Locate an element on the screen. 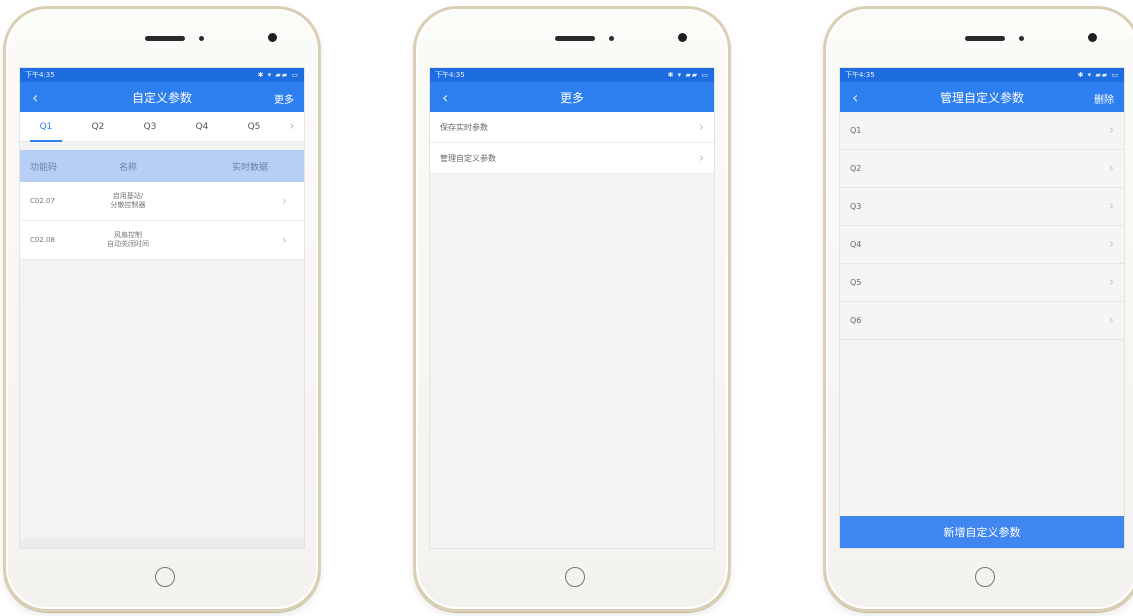  table-header: 功能码 名称 实时数据 is located at coordinates (162, 166).